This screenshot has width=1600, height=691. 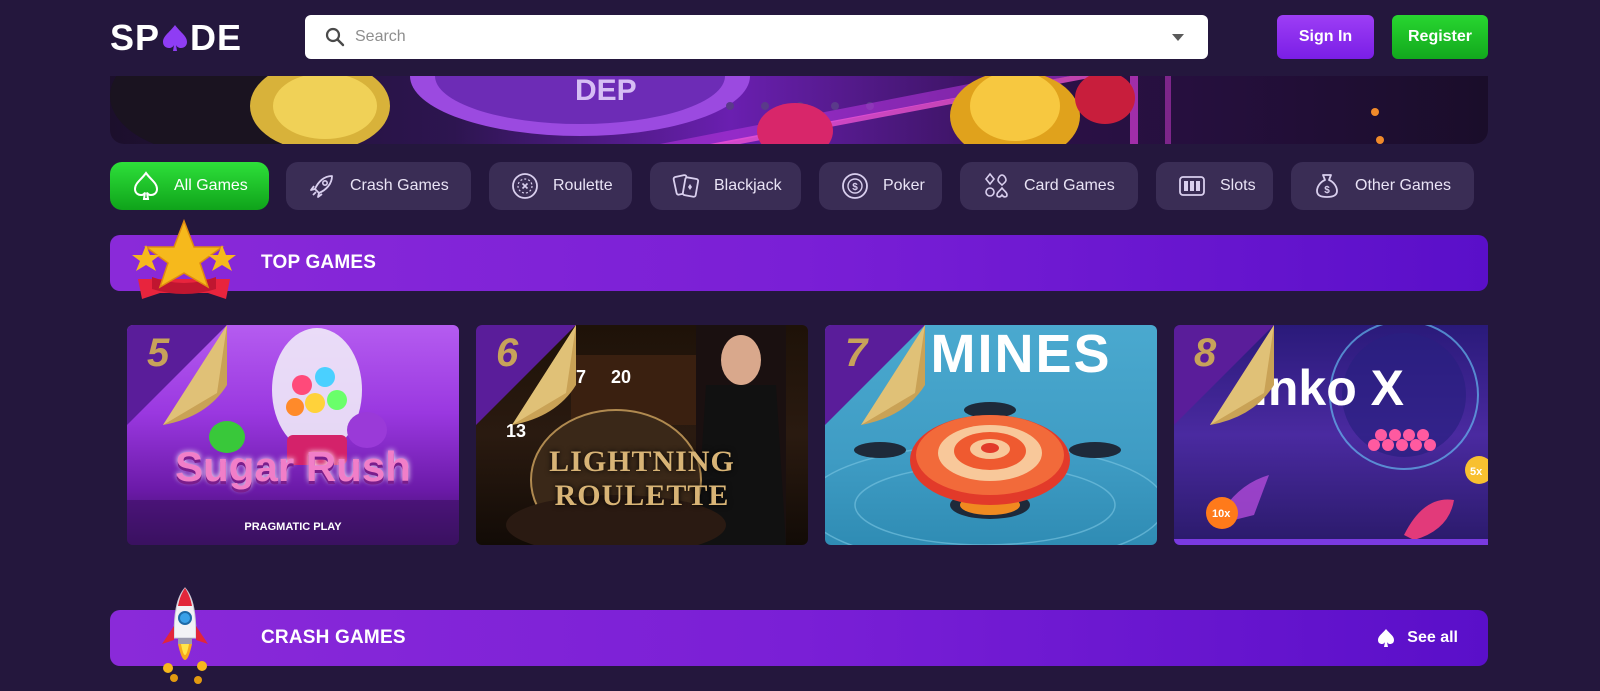 I want to click on game-card: Sugar Rush PRAGMATIC PLAY 5, so click(x=293, y=435).